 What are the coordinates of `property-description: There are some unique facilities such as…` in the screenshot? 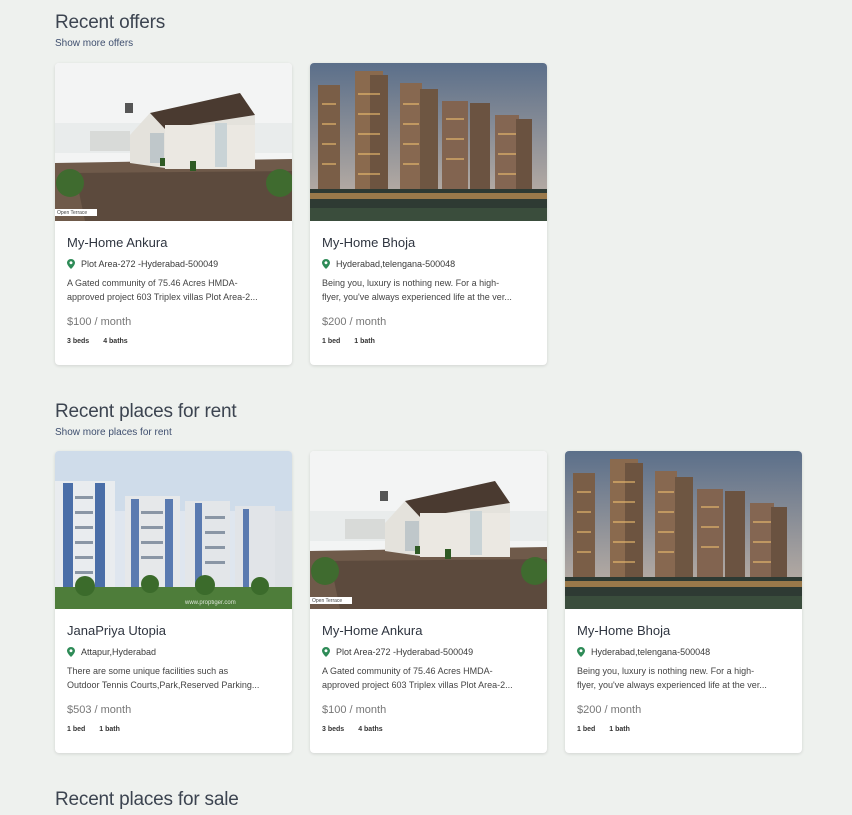 It's located at (173, 678).